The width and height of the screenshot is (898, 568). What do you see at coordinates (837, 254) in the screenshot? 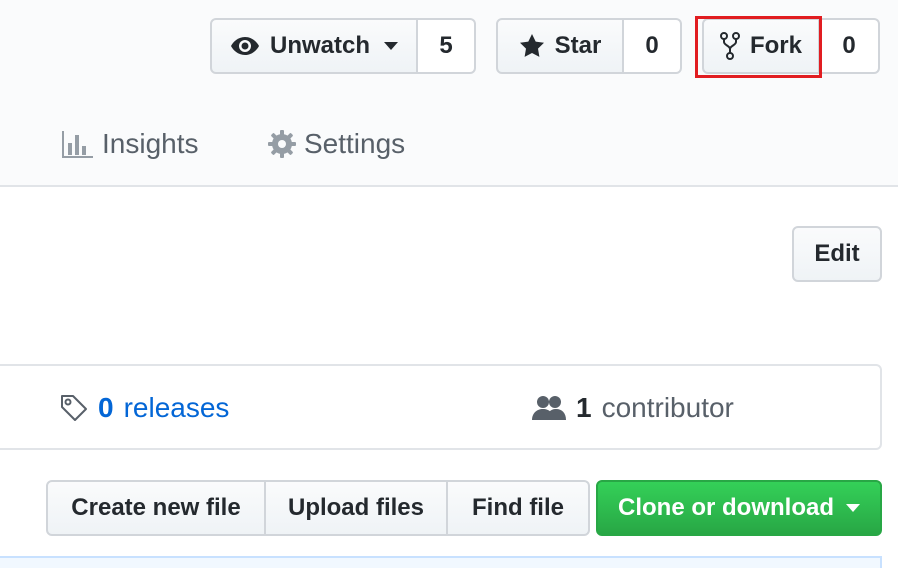
I see `edit-button: Edit` at bounding box center [837, 254].